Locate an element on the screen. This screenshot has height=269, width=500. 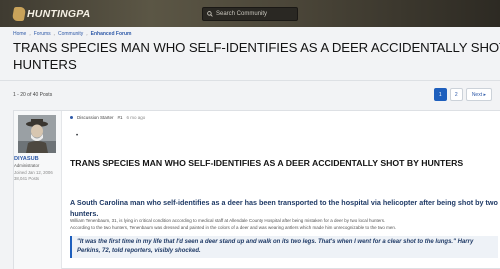
logo-mark-icon is located at coordinates (19, 14).